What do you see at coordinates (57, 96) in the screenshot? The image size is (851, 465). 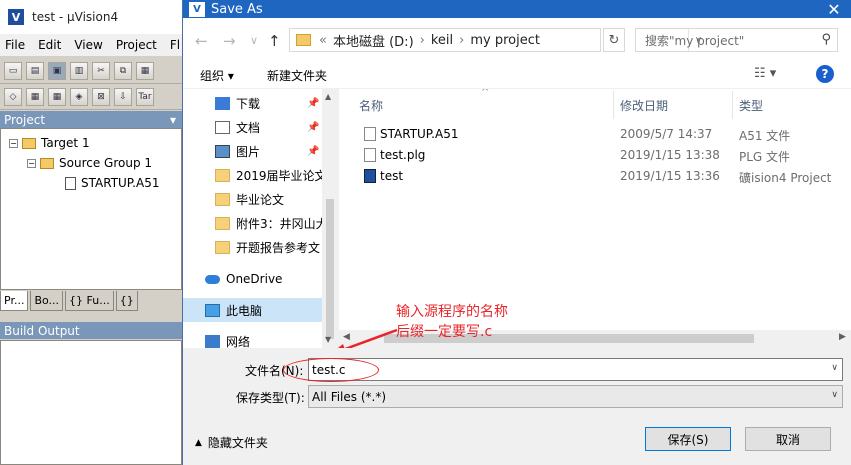 I see `rebuild-icon: ▦` at bounding box center [57, 96].